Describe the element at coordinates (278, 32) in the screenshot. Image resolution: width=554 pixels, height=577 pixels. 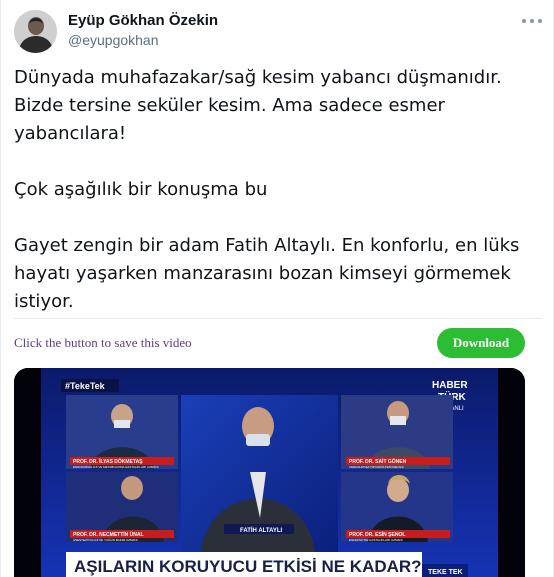
I see `tweet-header: Eyüp Gökhan Özekin @eyupgokhan` at that location.